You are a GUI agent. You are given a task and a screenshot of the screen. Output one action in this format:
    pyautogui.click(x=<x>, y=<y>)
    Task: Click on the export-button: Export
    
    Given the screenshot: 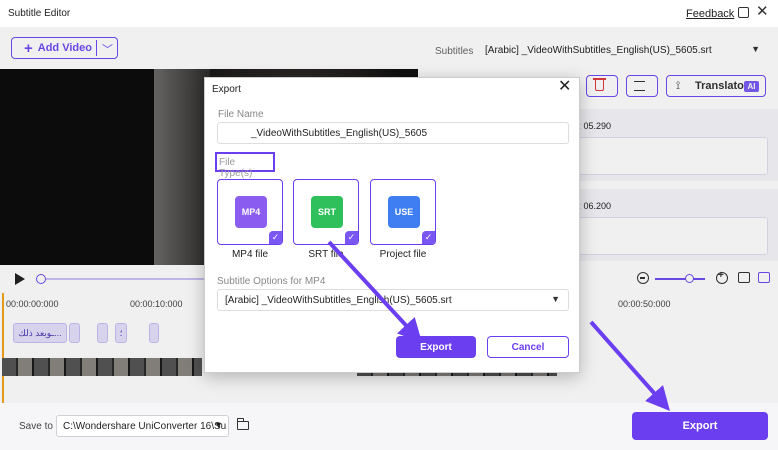 What is the action you would take?
    pyautogui.click(x=700, y=426)
    